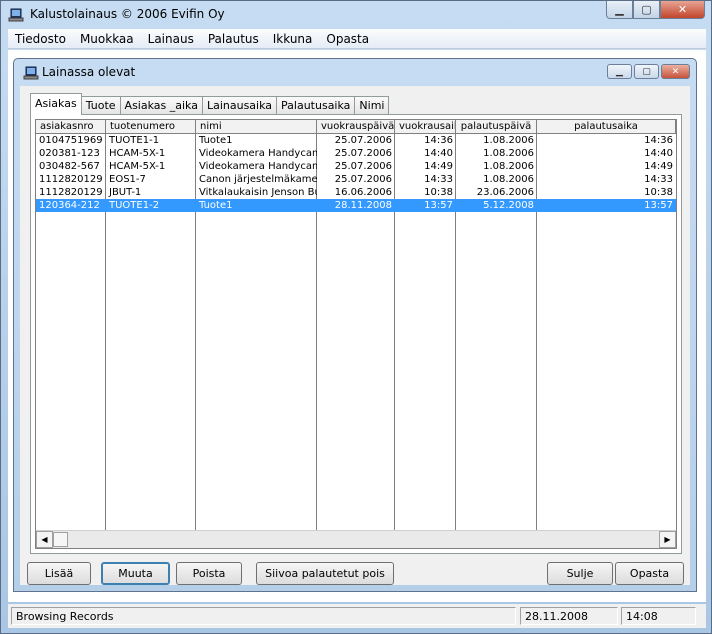 The height and width of the screenshot is (634, 712). I want to click on column-header-asiakasnro: asiakasnro, so click(71, 127).